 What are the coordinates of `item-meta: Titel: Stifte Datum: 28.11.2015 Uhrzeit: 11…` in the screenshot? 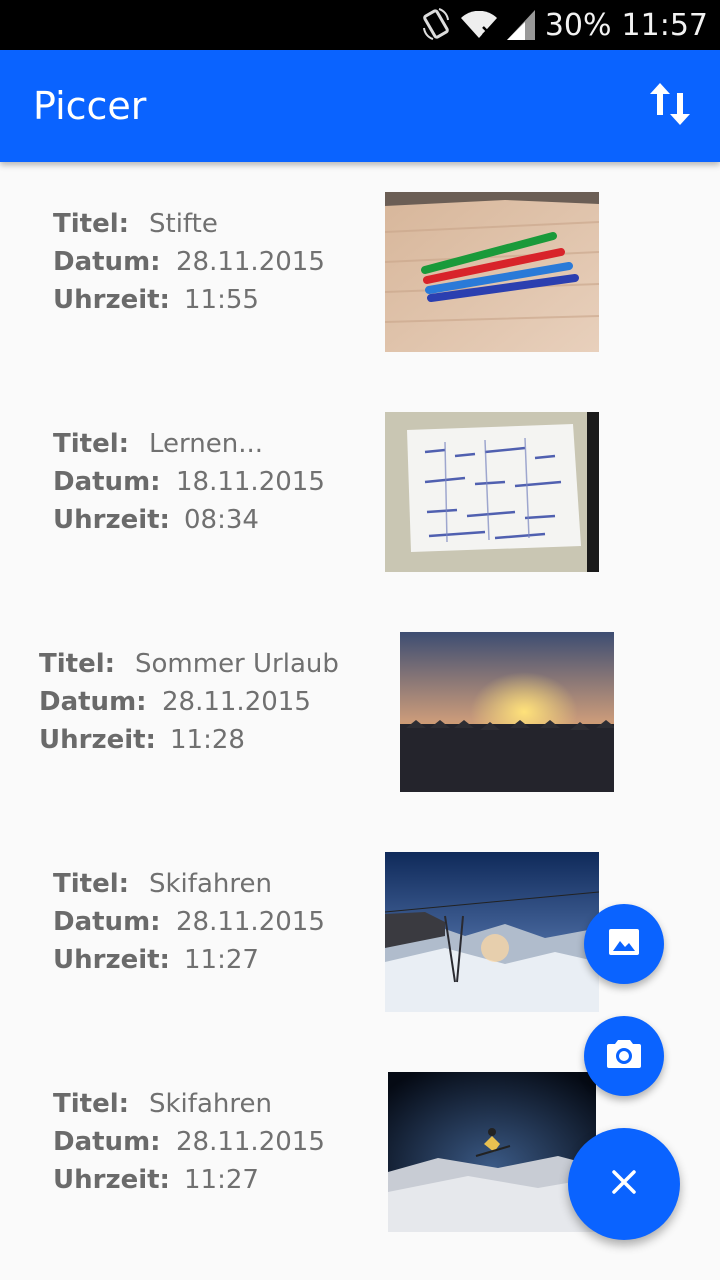 It's located at (189, 262).